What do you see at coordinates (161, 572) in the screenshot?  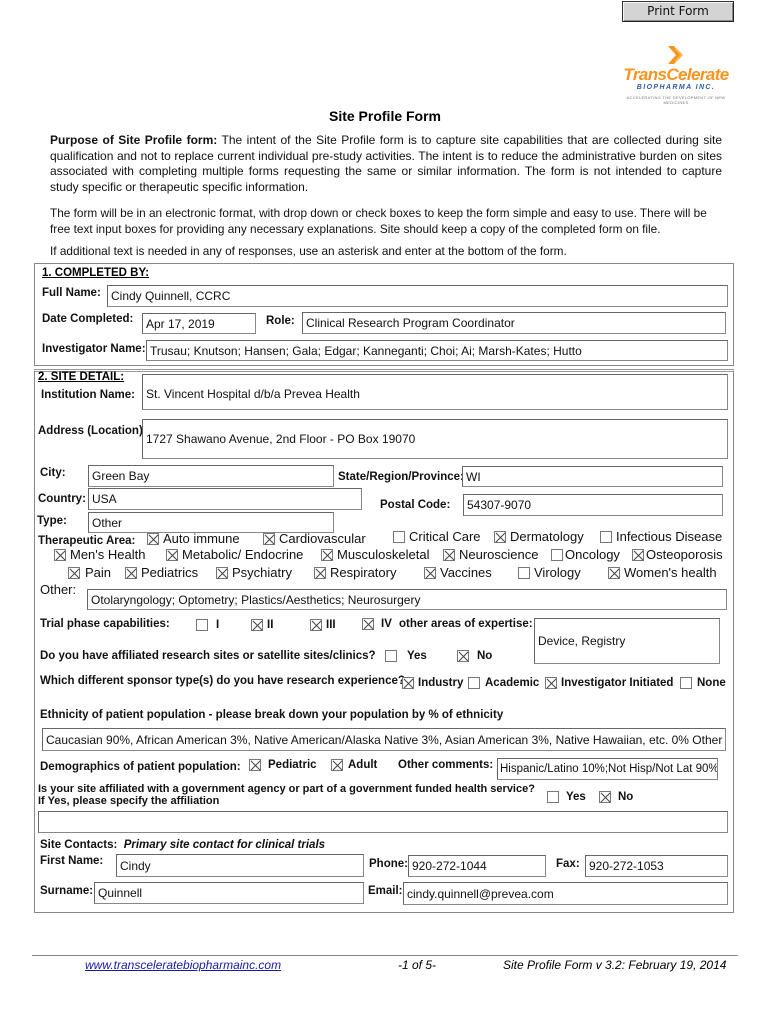 I see `therapeutic-option-pediatrics: Pediatrics` at bounding box center [161, 572].